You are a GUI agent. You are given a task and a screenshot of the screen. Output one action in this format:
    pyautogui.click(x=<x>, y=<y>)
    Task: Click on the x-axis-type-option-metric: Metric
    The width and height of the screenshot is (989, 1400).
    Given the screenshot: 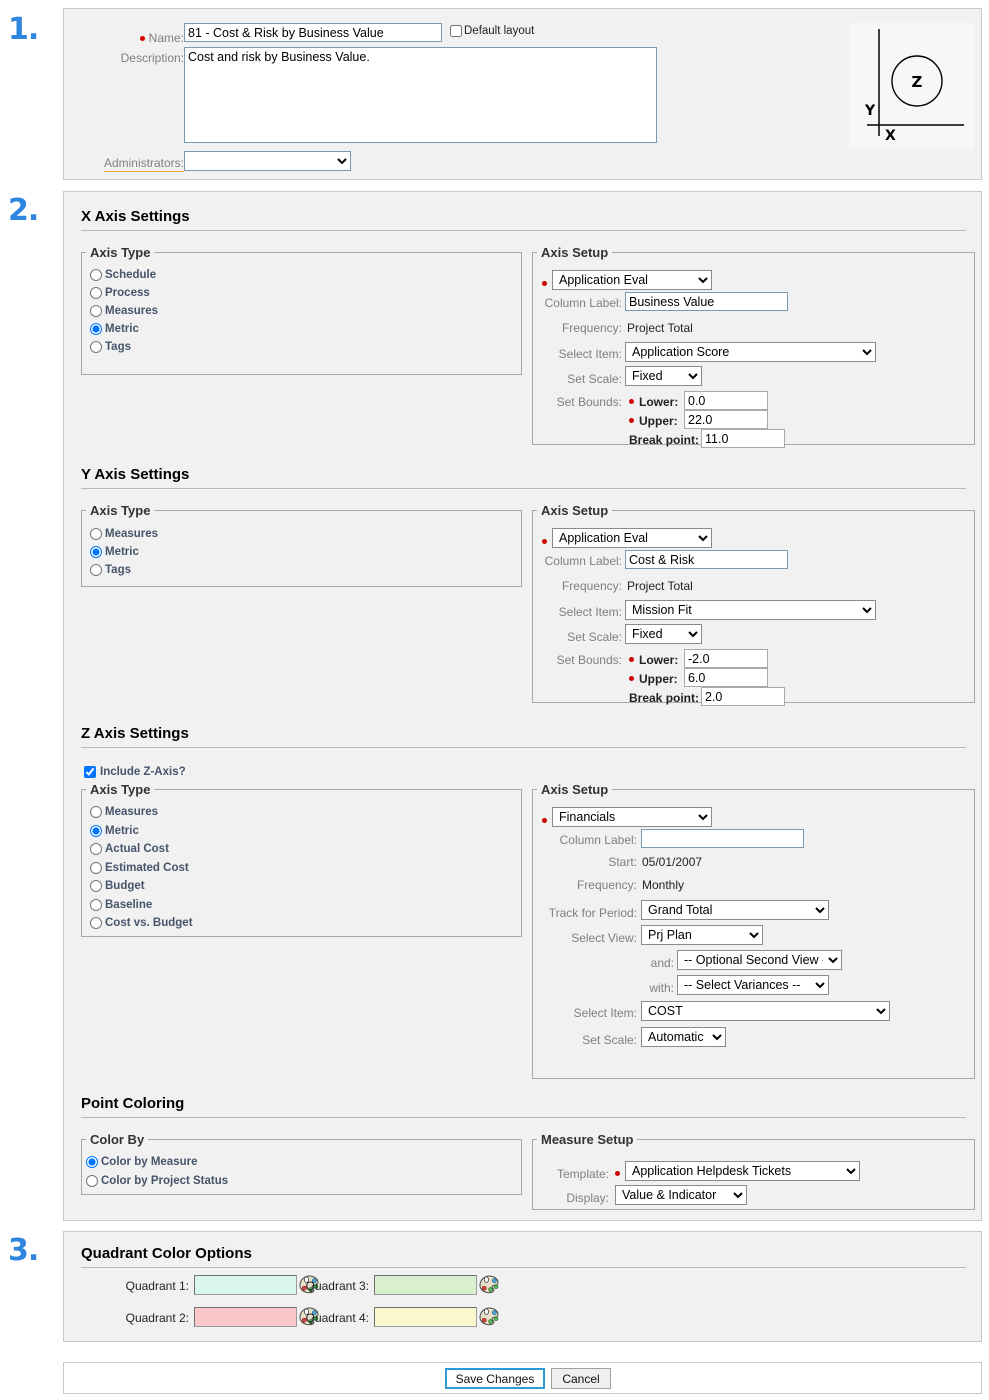 What is the action you would take?
    pyautogui.click(x=114, y=329)
    